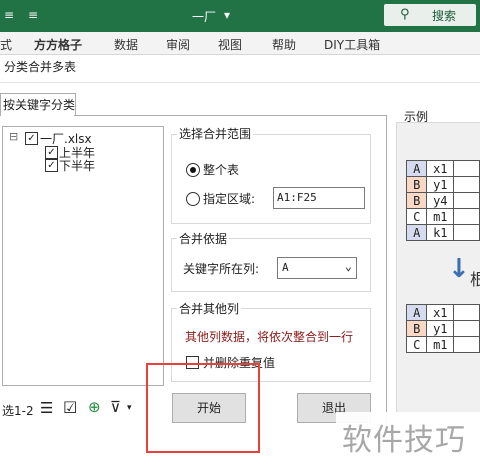 The image size is (480, 476). What do you see at coordinates (229, 198) in the screenshot?
I see `specify-range-label: 指定区域:` at bounding box center [229, 198].